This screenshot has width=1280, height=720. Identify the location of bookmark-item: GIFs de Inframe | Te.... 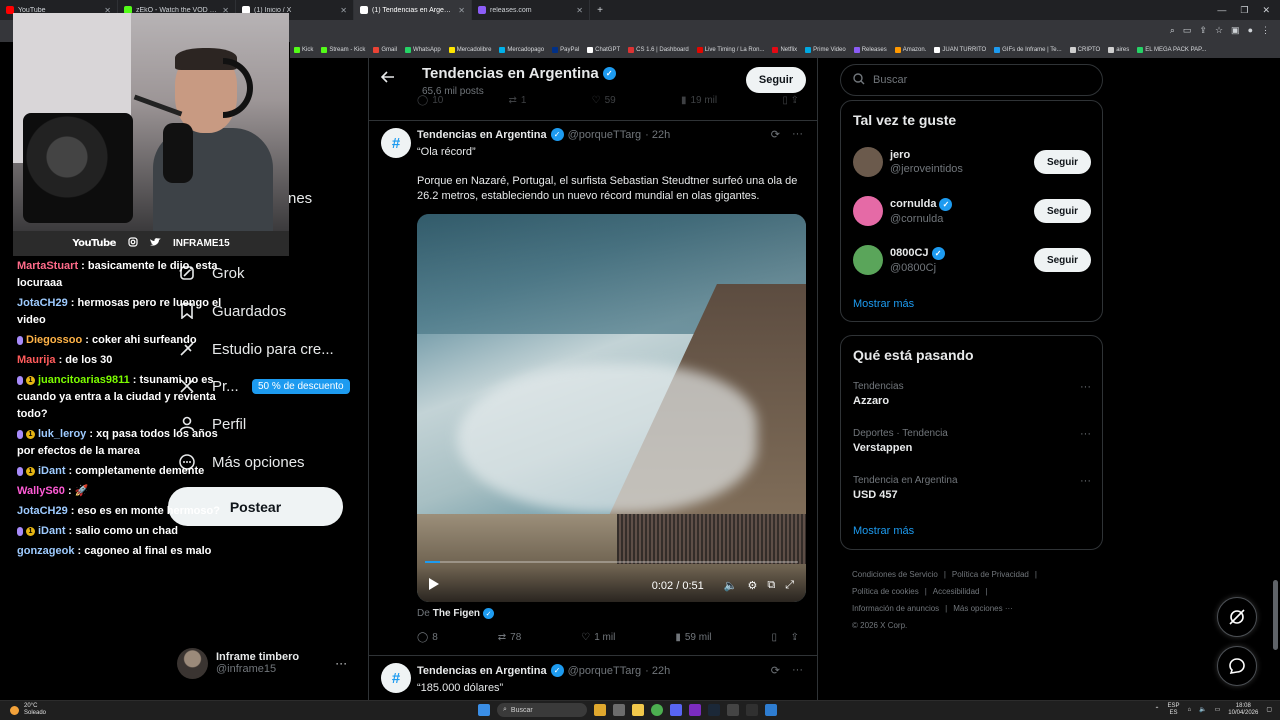
(1028, 50).